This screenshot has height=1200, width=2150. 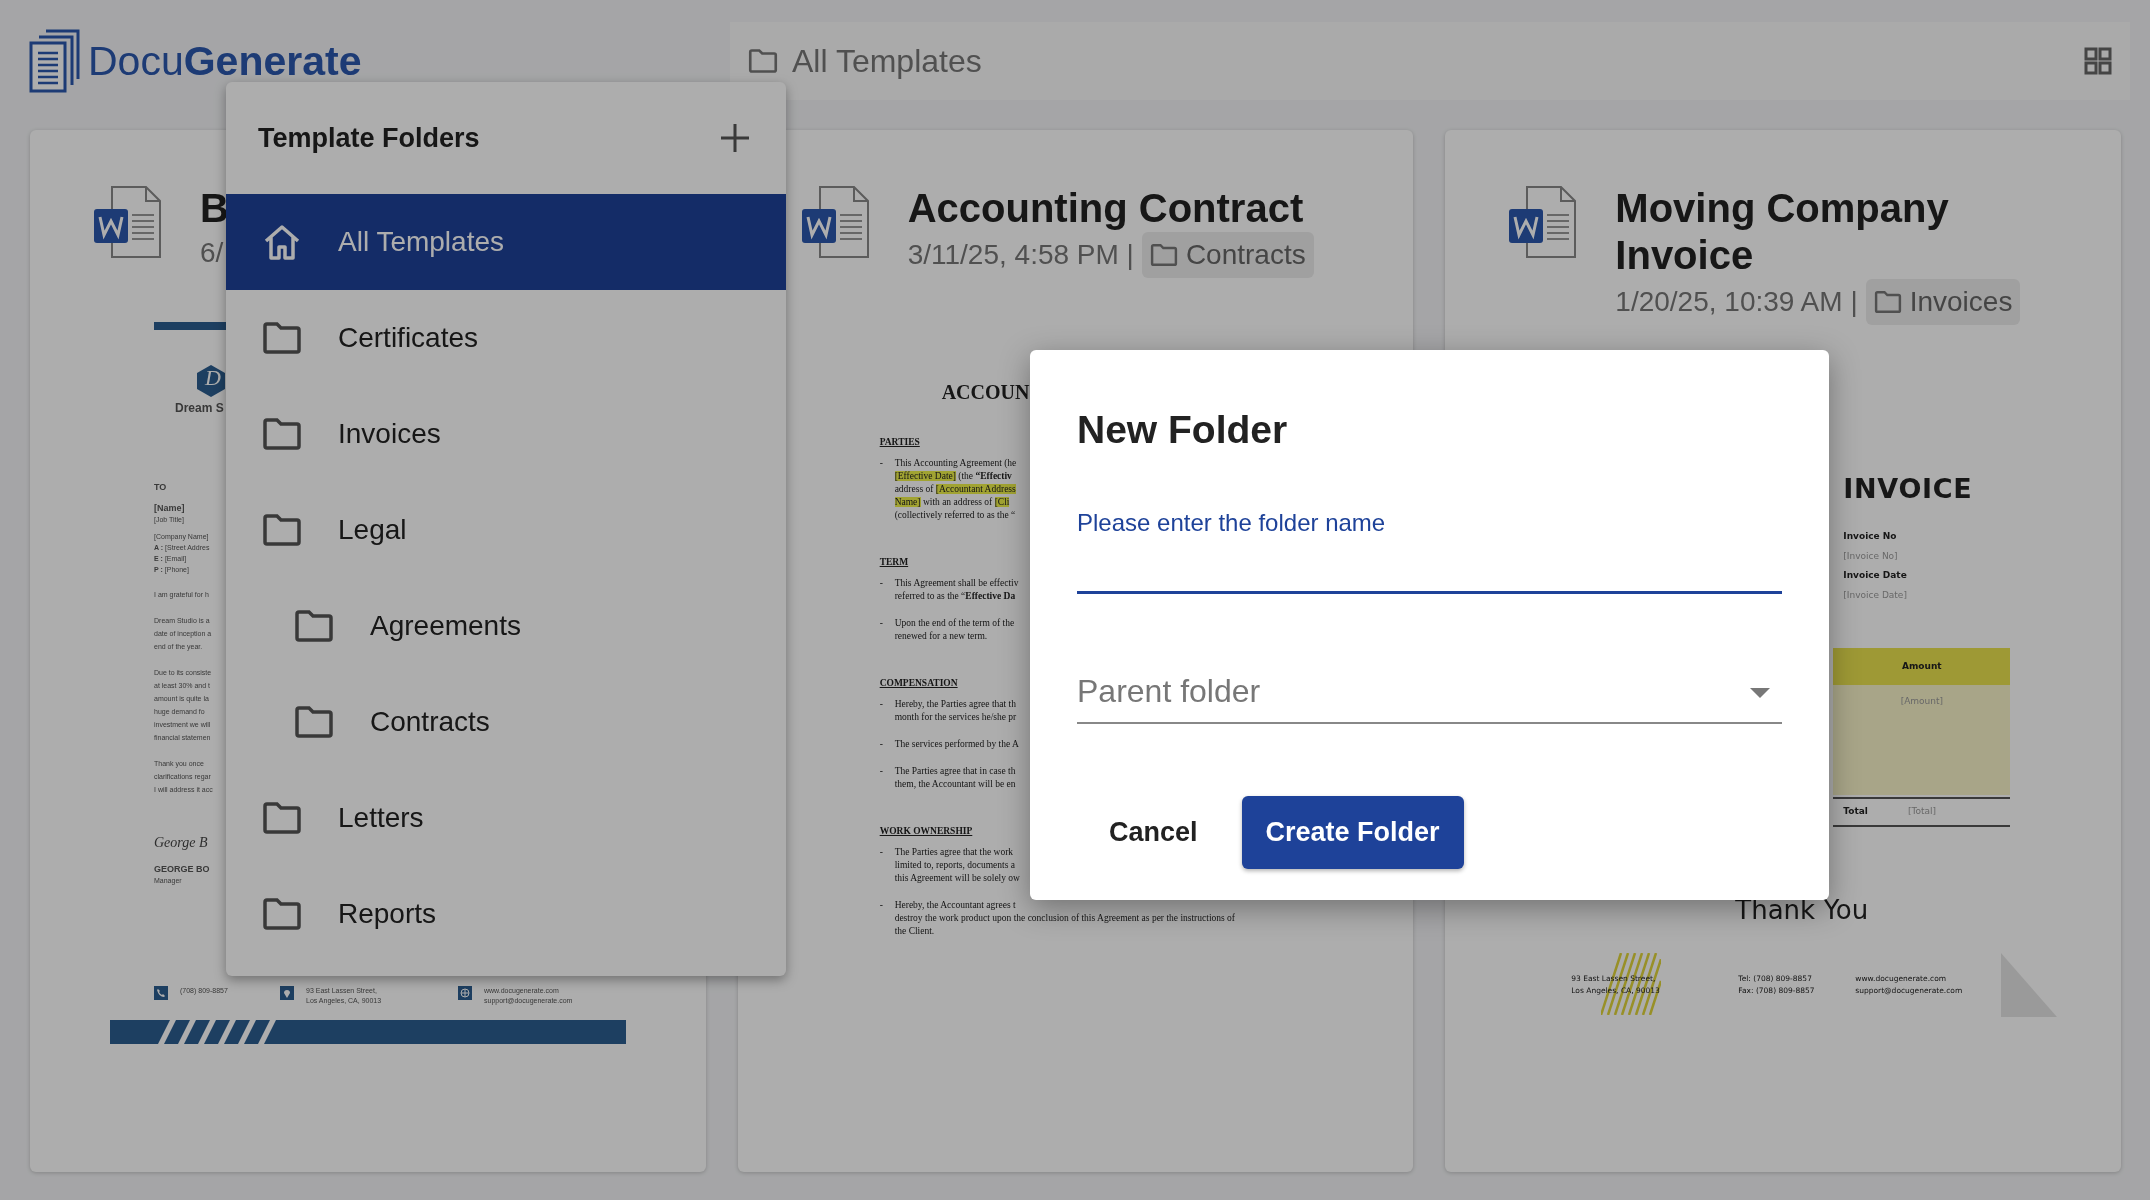 I want to click on contract-text-line: address of [Accountant Address, so click(x=955, y=489).